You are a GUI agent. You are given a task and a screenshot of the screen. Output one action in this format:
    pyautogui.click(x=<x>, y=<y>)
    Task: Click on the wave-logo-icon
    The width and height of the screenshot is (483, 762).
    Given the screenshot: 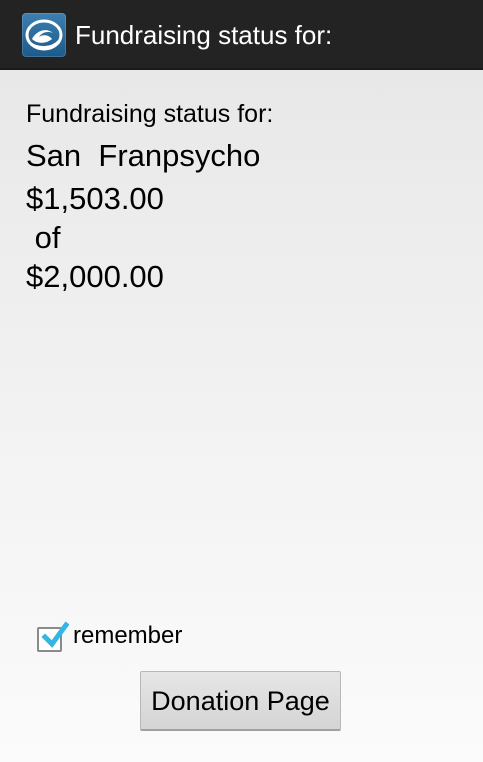 What is the action you would take?
    pyautogui.click(x=44, y=35)
    